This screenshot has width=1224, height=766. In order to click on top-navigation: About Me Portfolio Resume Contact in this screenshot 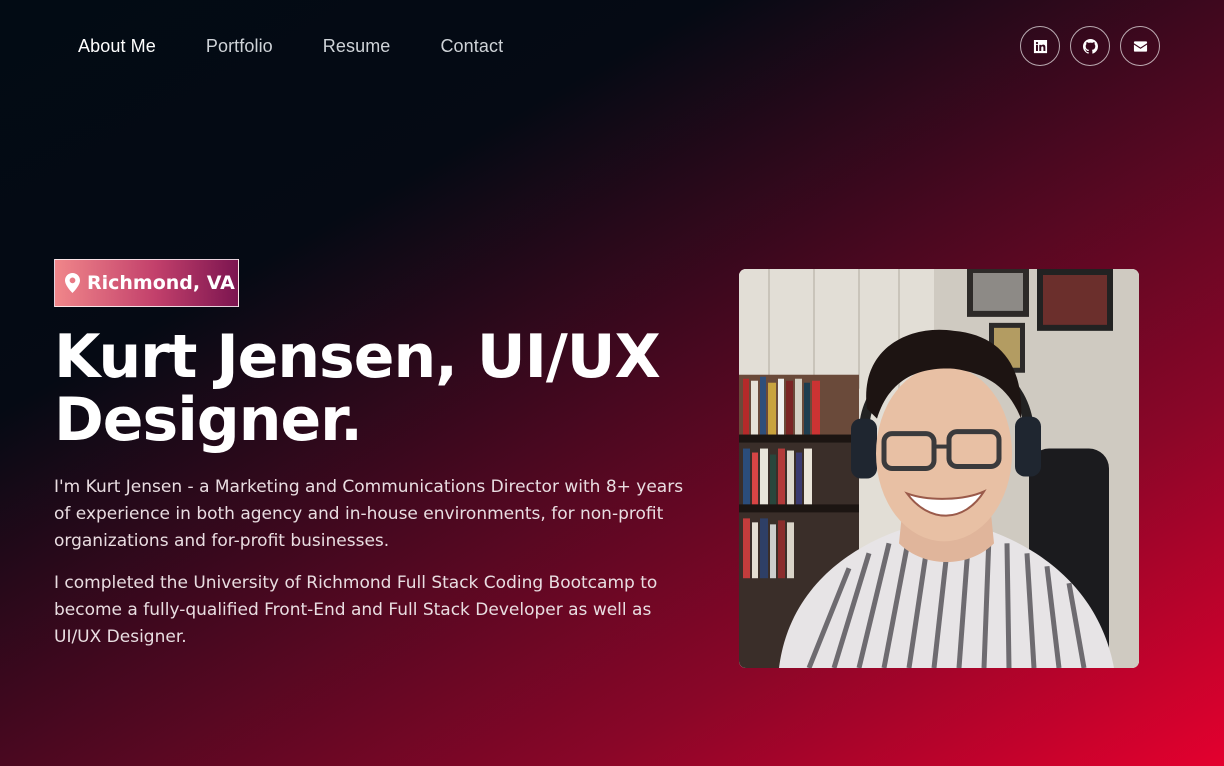, I will do `click(612, 48)`.